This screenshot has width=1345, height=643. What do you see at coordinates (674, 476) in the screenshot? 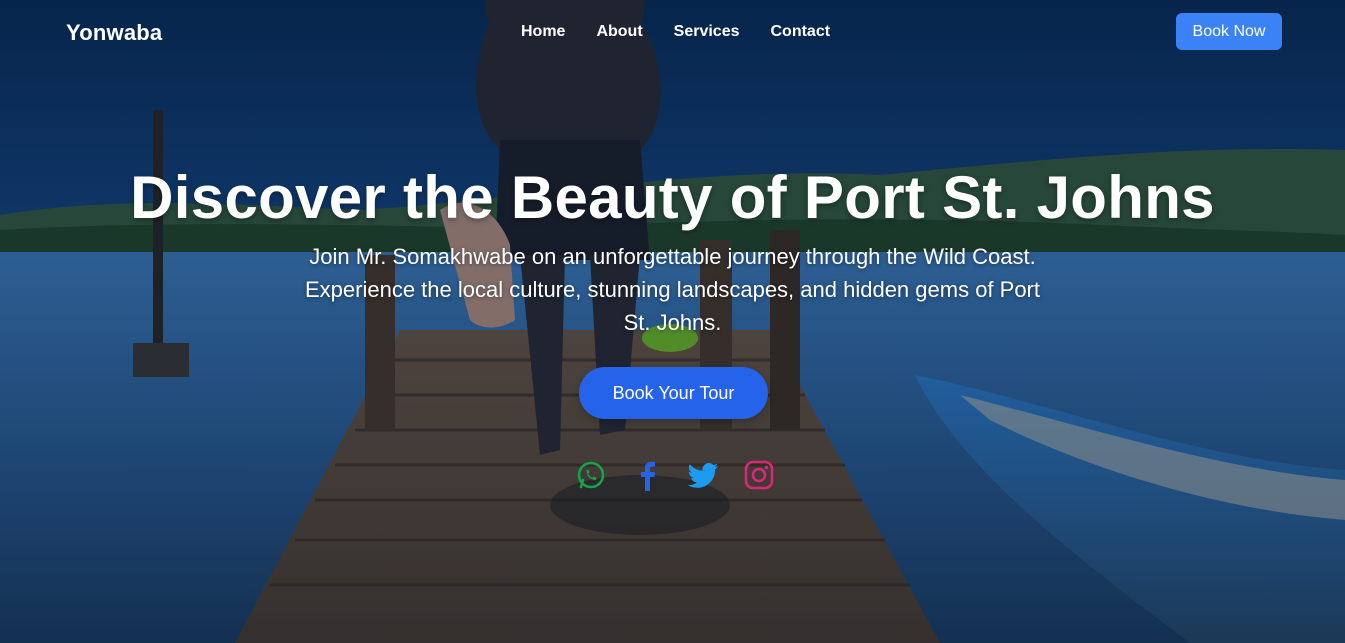
I see `social-links` at bounding box center [674, 476].